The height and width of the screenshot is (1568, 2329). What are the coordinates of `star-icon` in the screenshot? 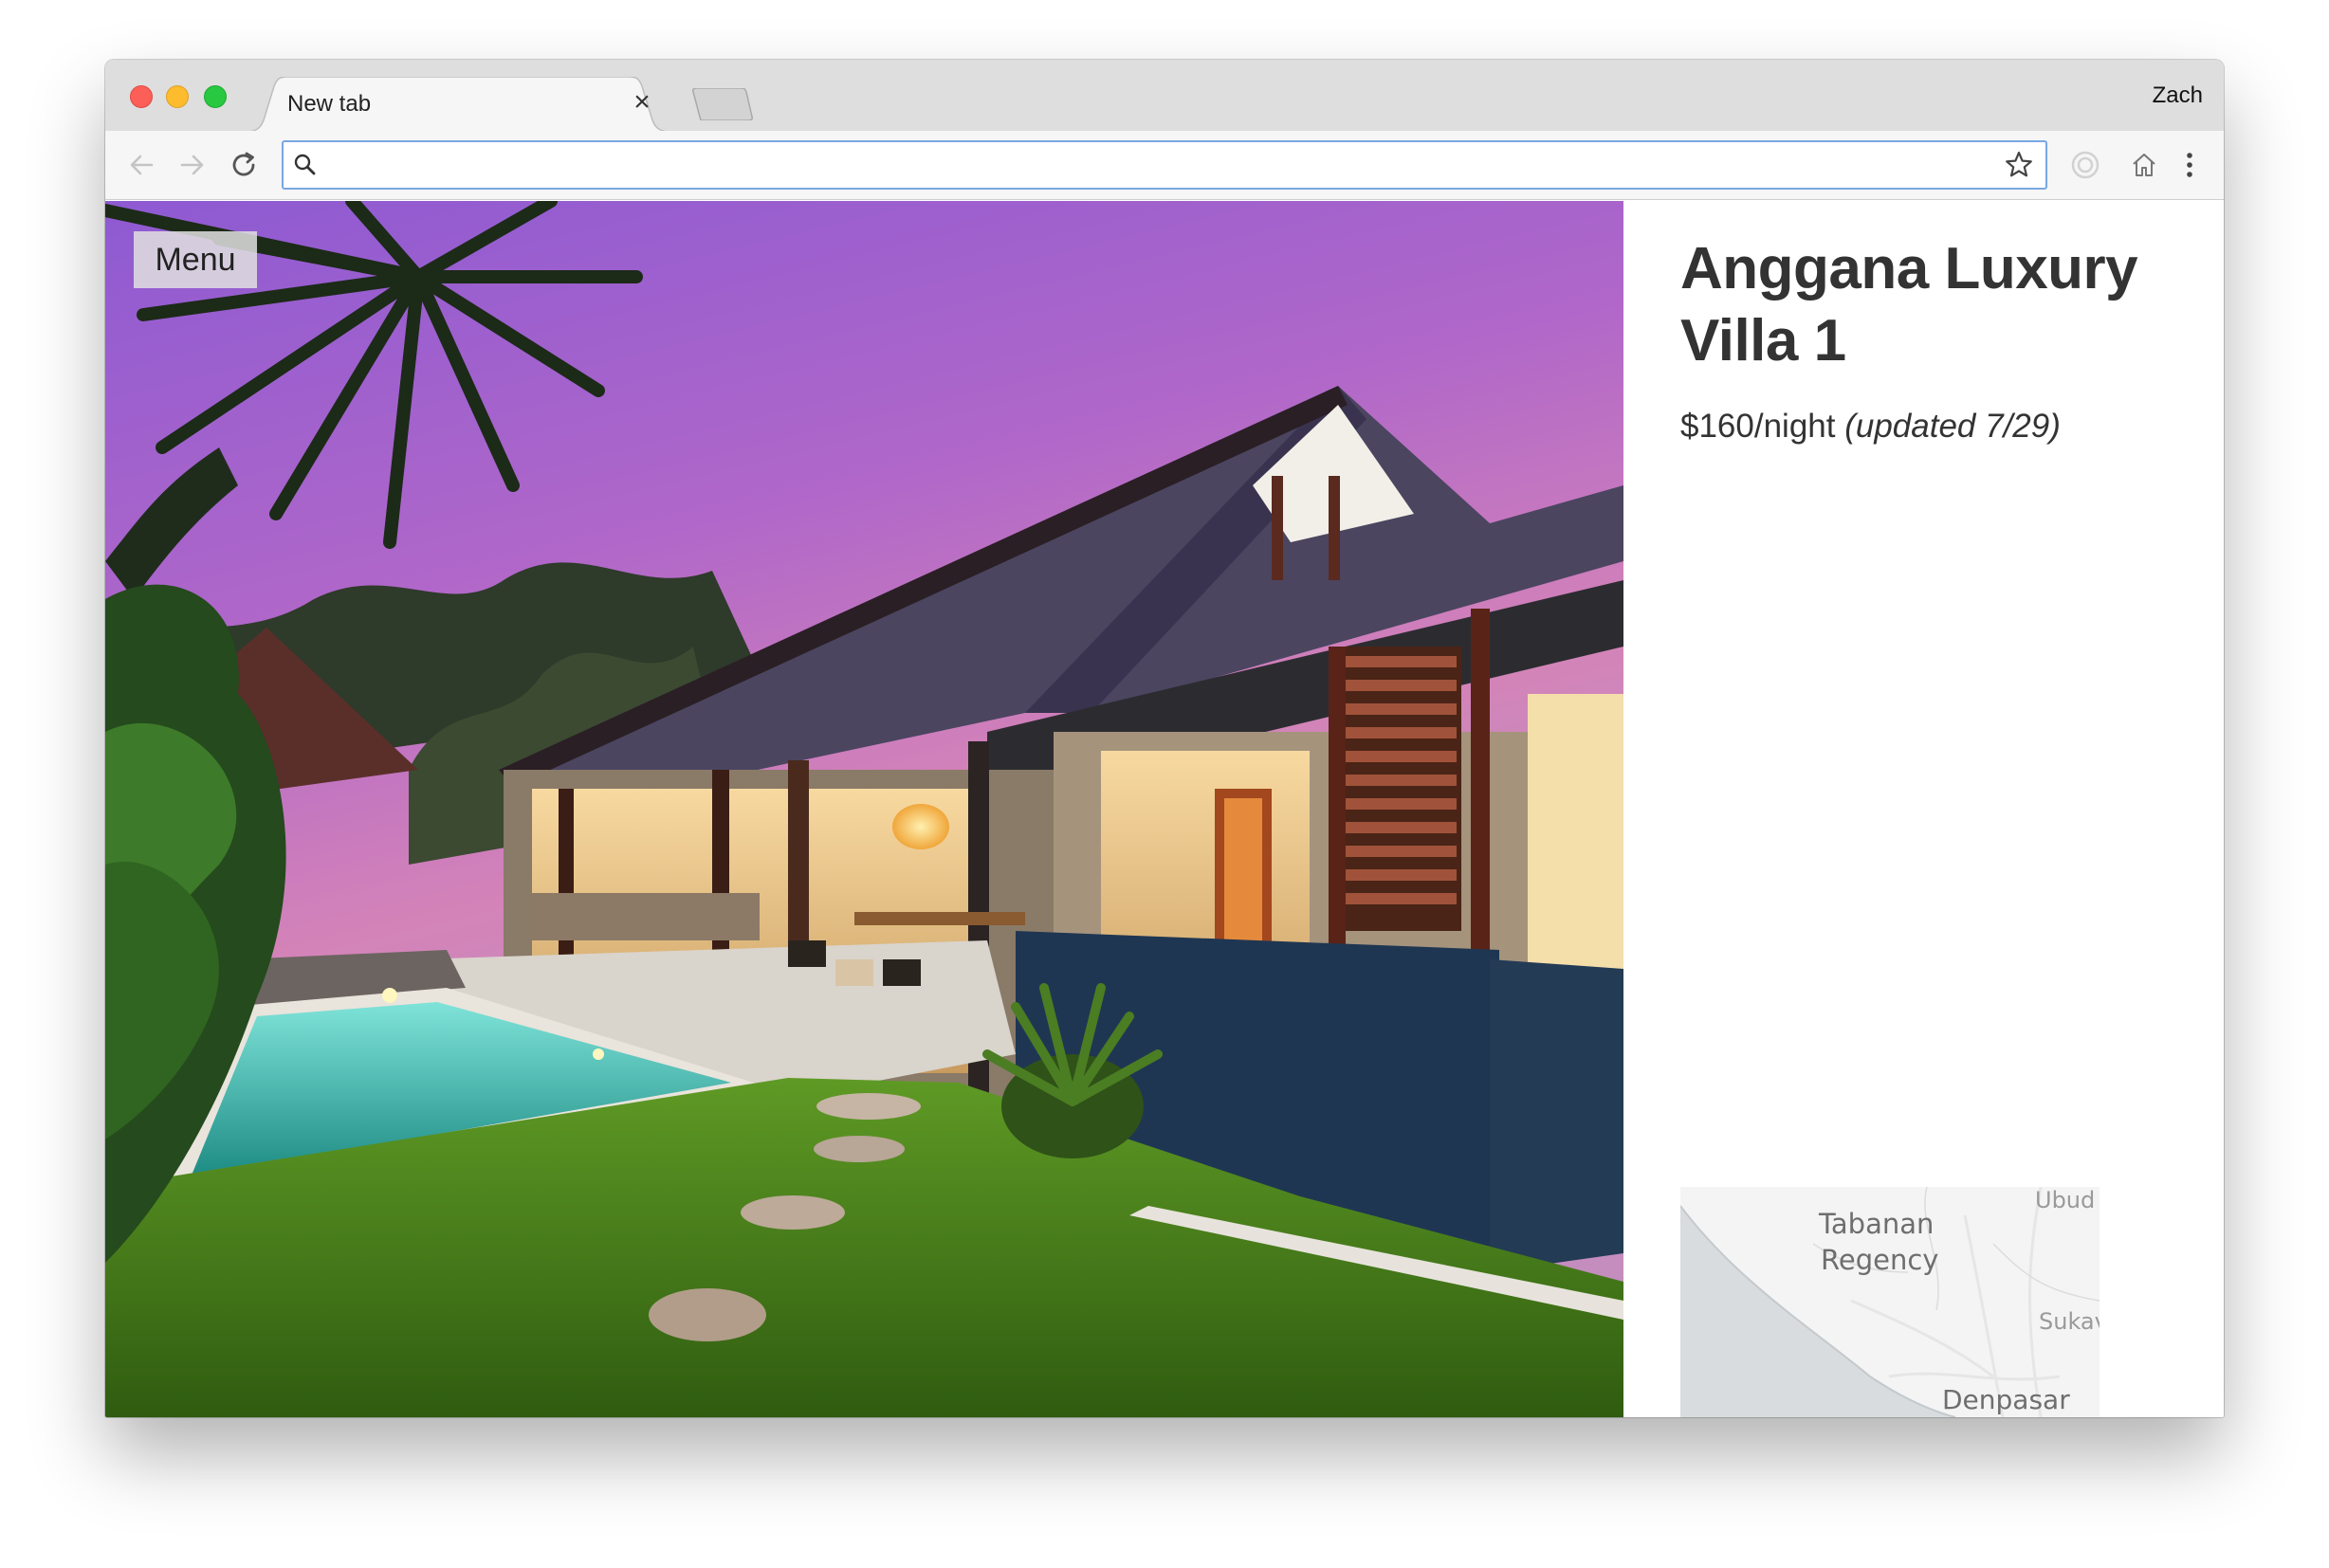 It's located at (2019, 165).